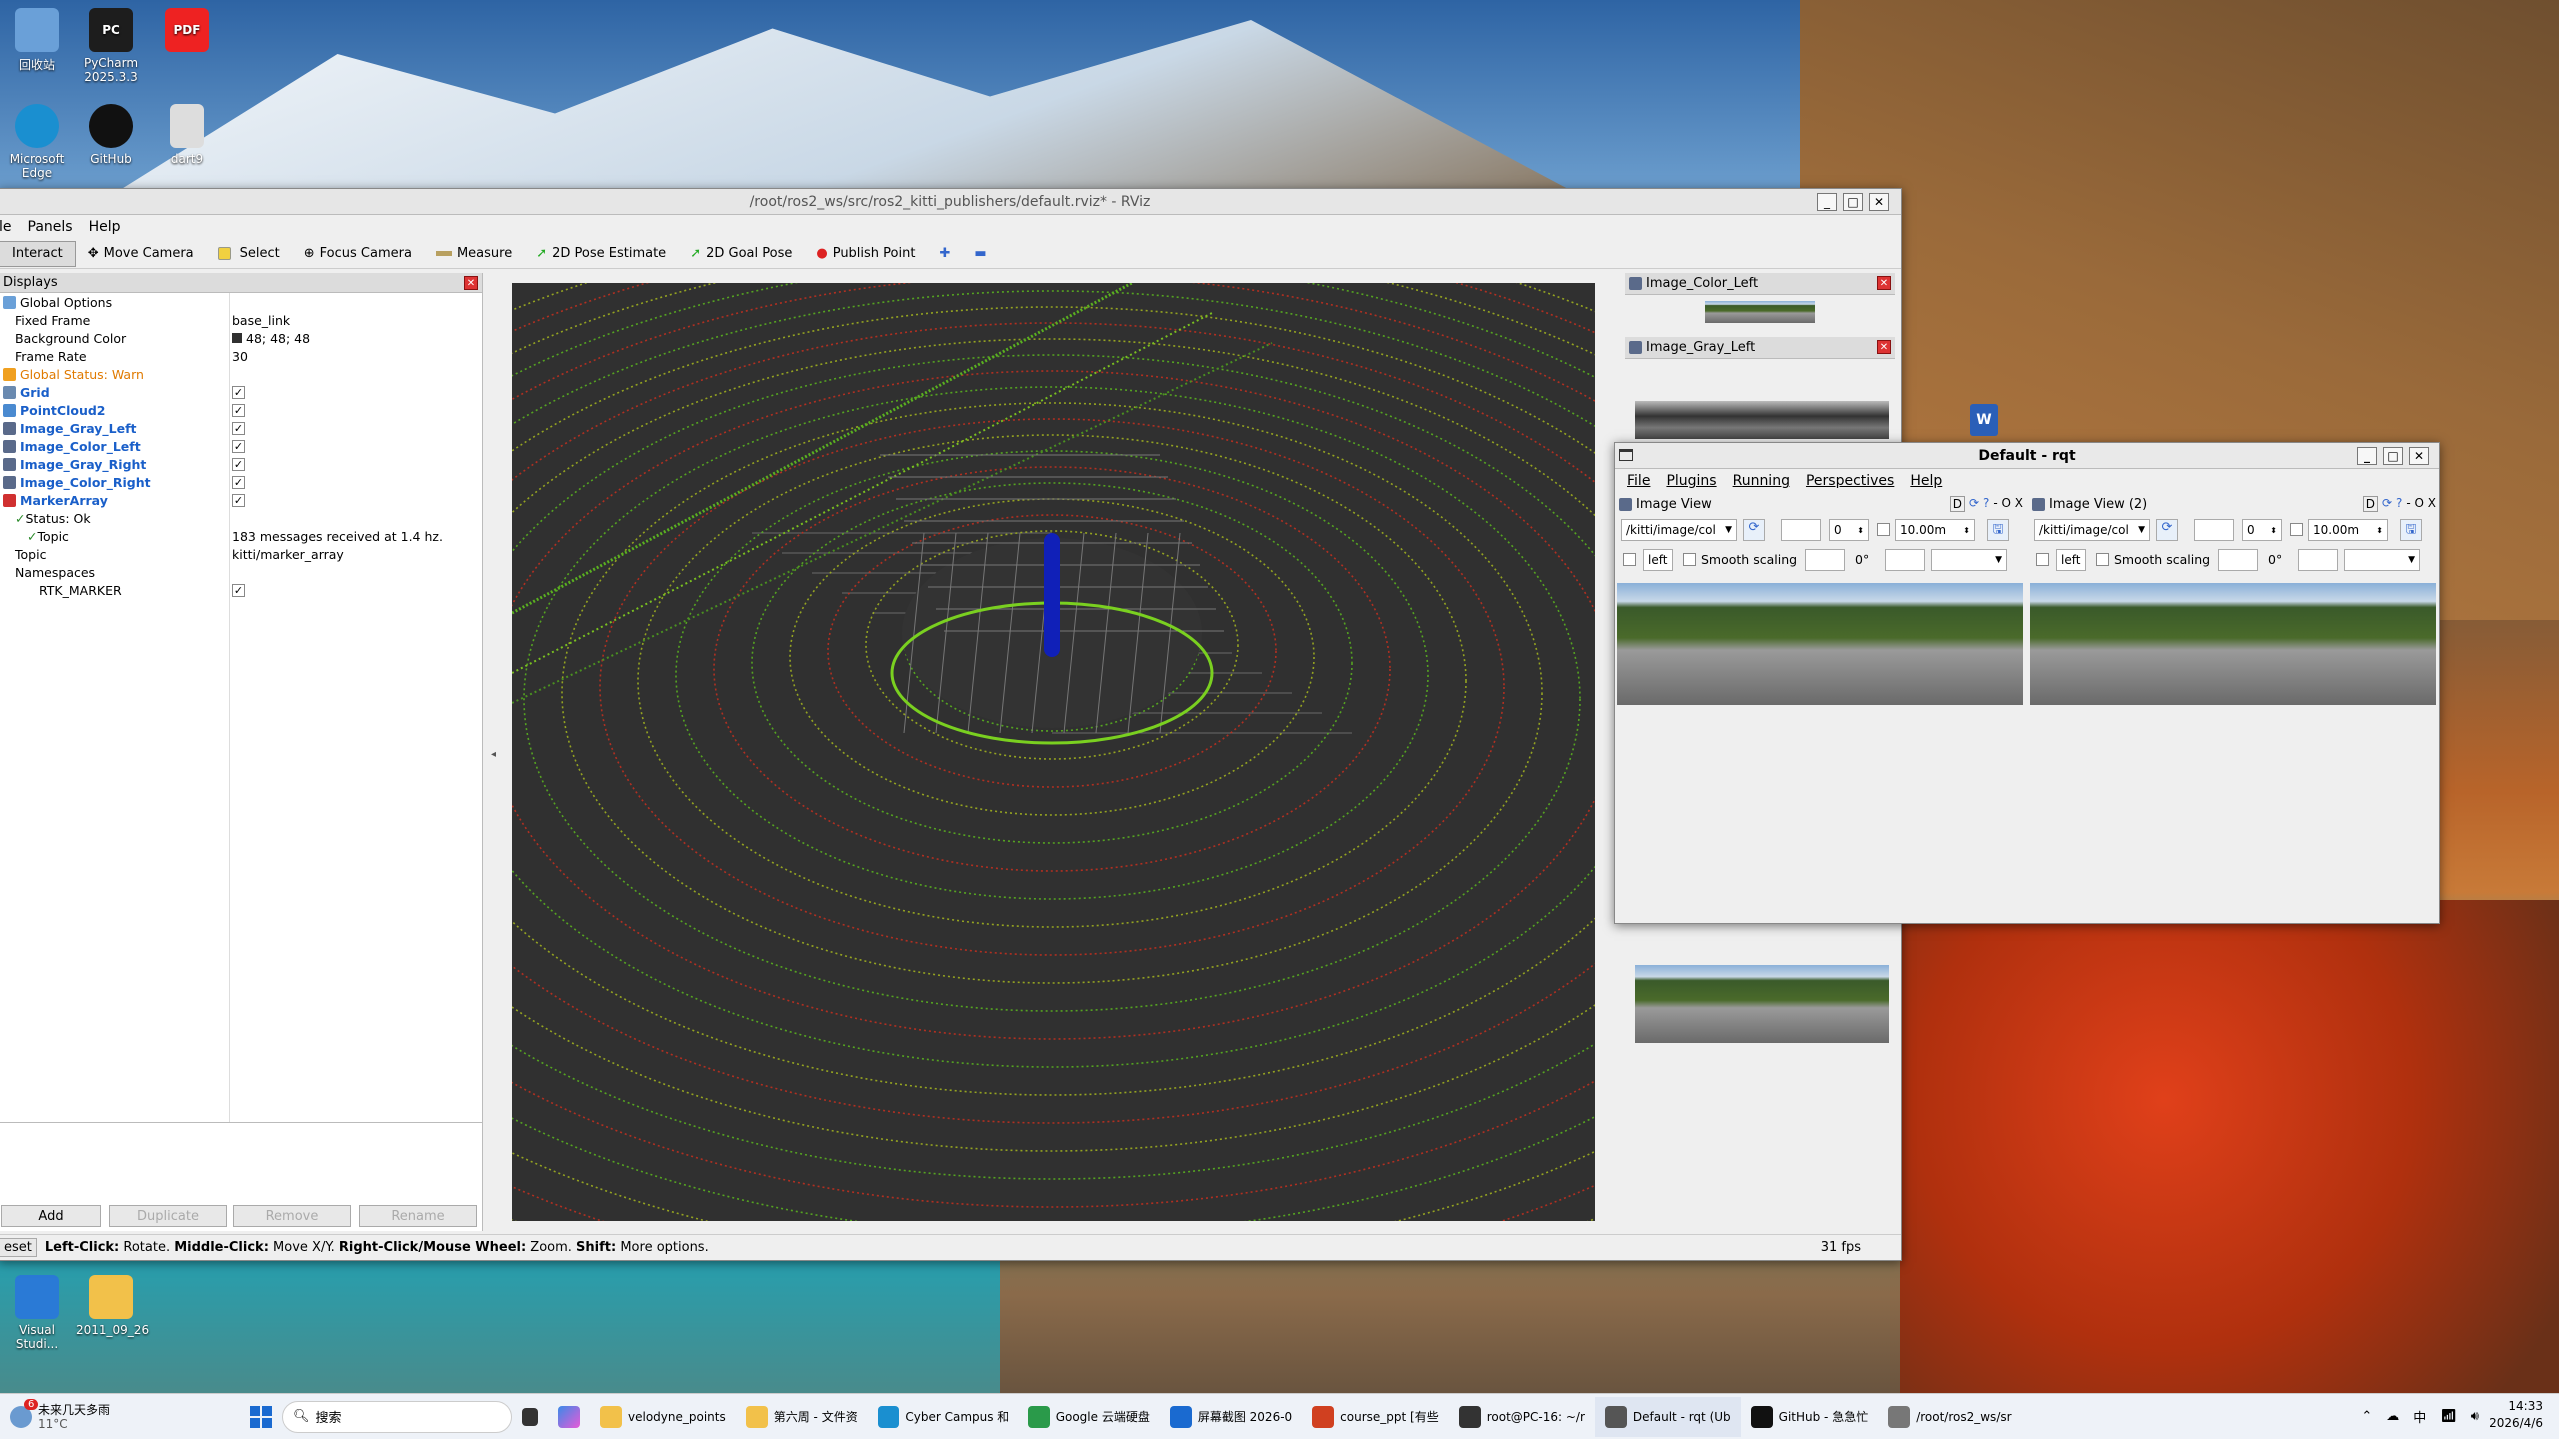 The height and width of the screenshot is (1439, 2559). Describe the element at coordinates (418, 1216) in the screenshot. I see `rename-button: Rename` at that location.